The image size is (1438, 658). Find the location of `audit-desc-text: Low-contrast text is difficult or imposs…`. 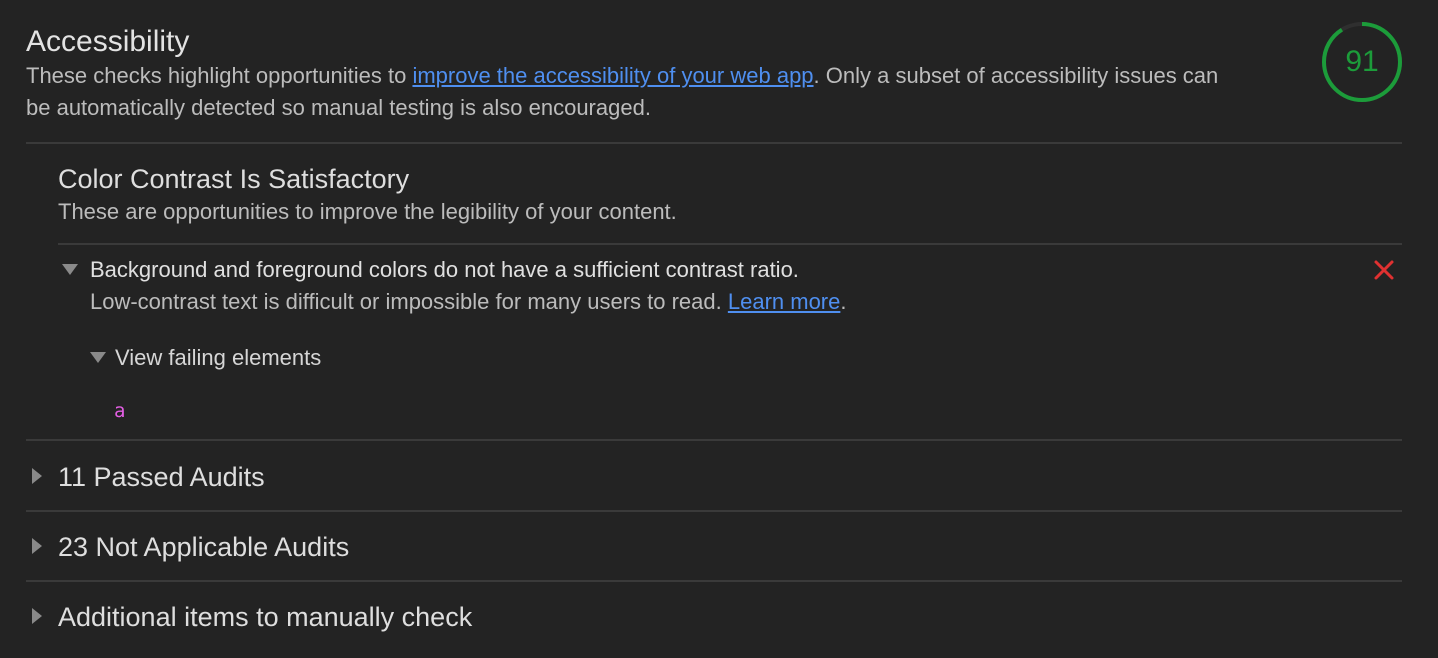

audit-desc-text: Low-contrast text is difficult or imposs… is located at coordinates (409, 301).